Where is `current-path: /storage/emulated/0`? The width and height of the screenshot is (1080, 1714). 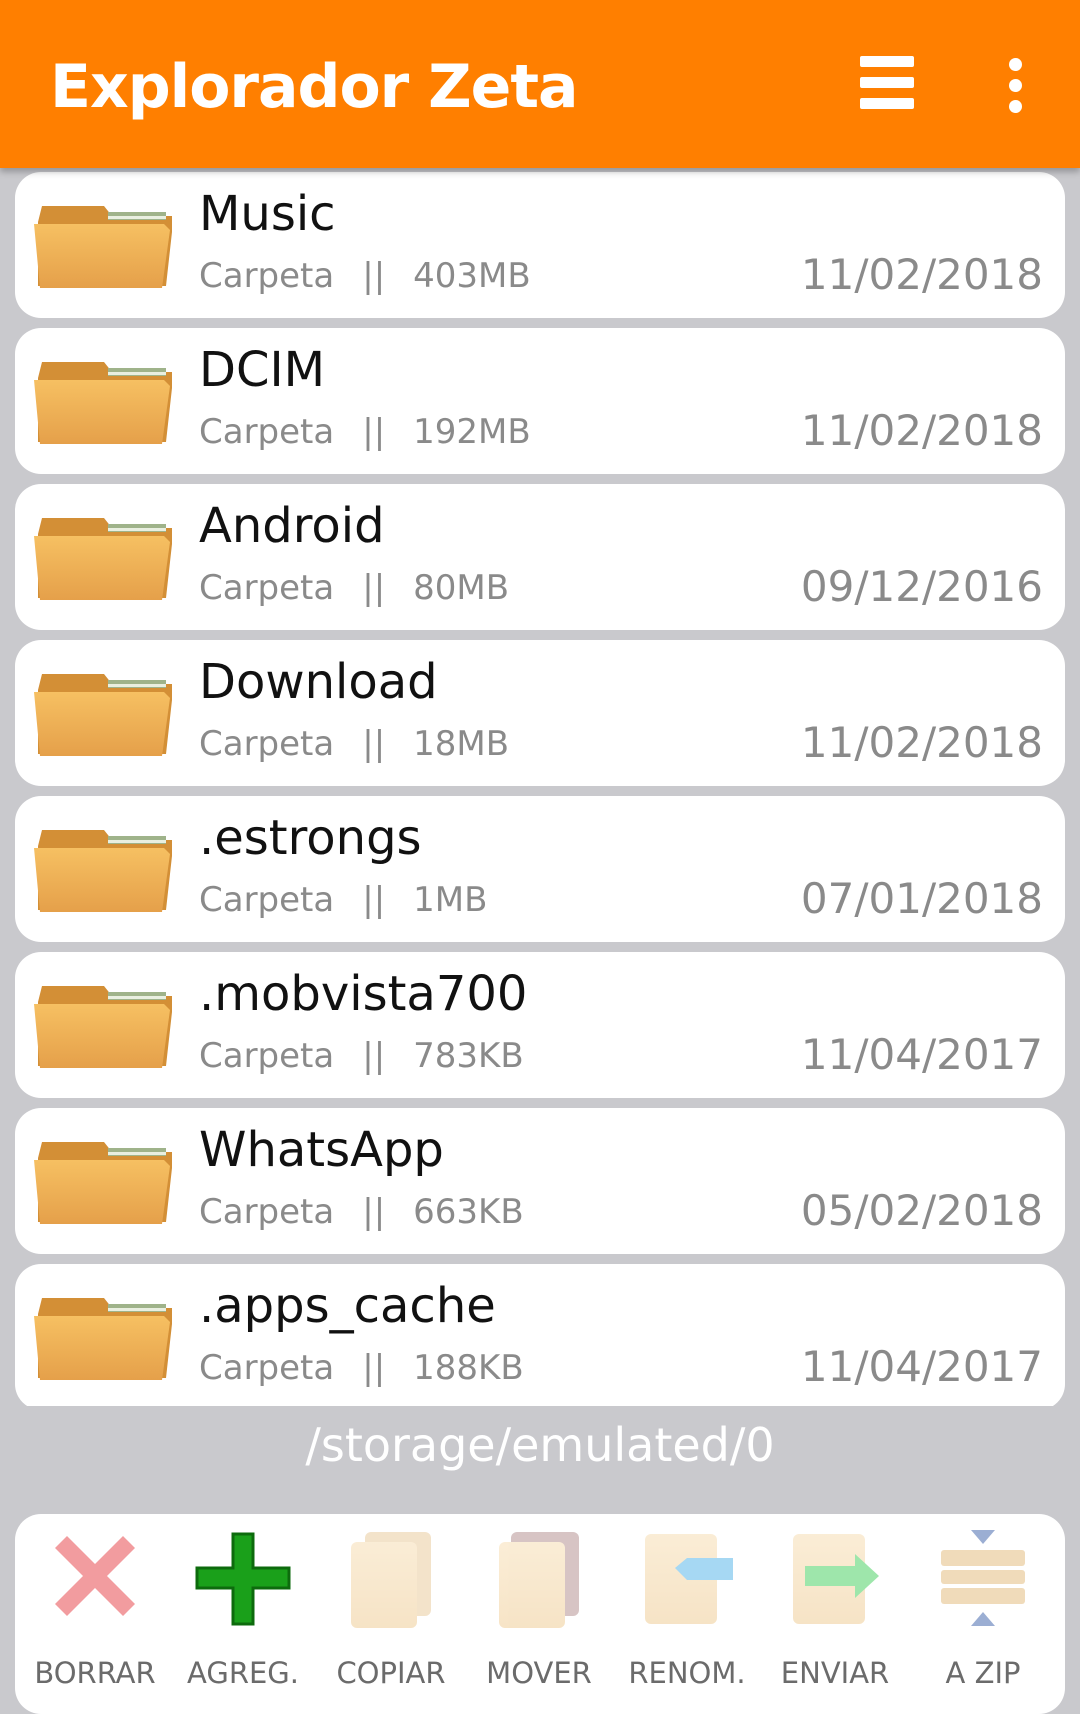 current-path: /storage/emulated/0 is located at coordinates (540, 1445).